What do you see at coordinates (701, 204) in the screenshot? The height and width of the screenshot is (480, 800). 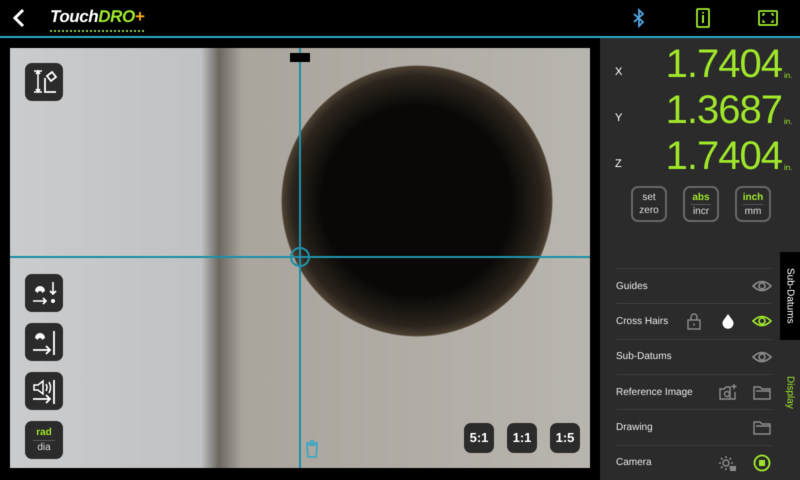 I see `unit-mode-toggle: abs incr` at bounding box center [701, 204].